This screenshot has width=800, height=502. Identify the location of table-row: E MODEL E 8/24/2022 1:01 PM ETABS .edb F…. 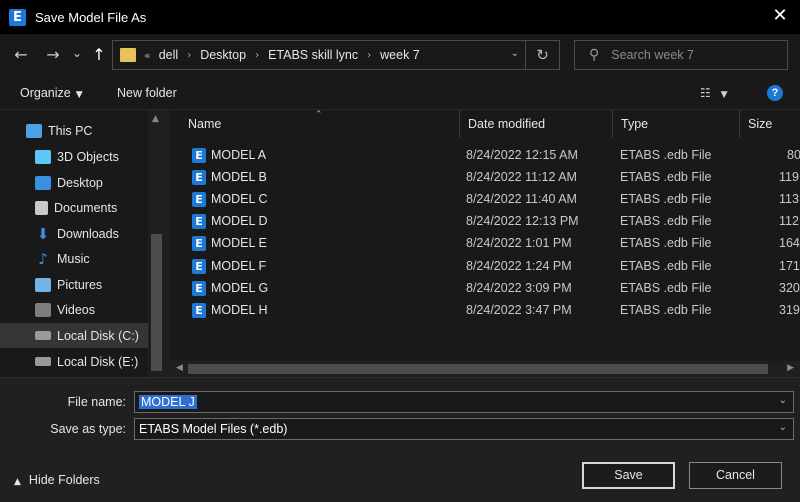
(485, 243).